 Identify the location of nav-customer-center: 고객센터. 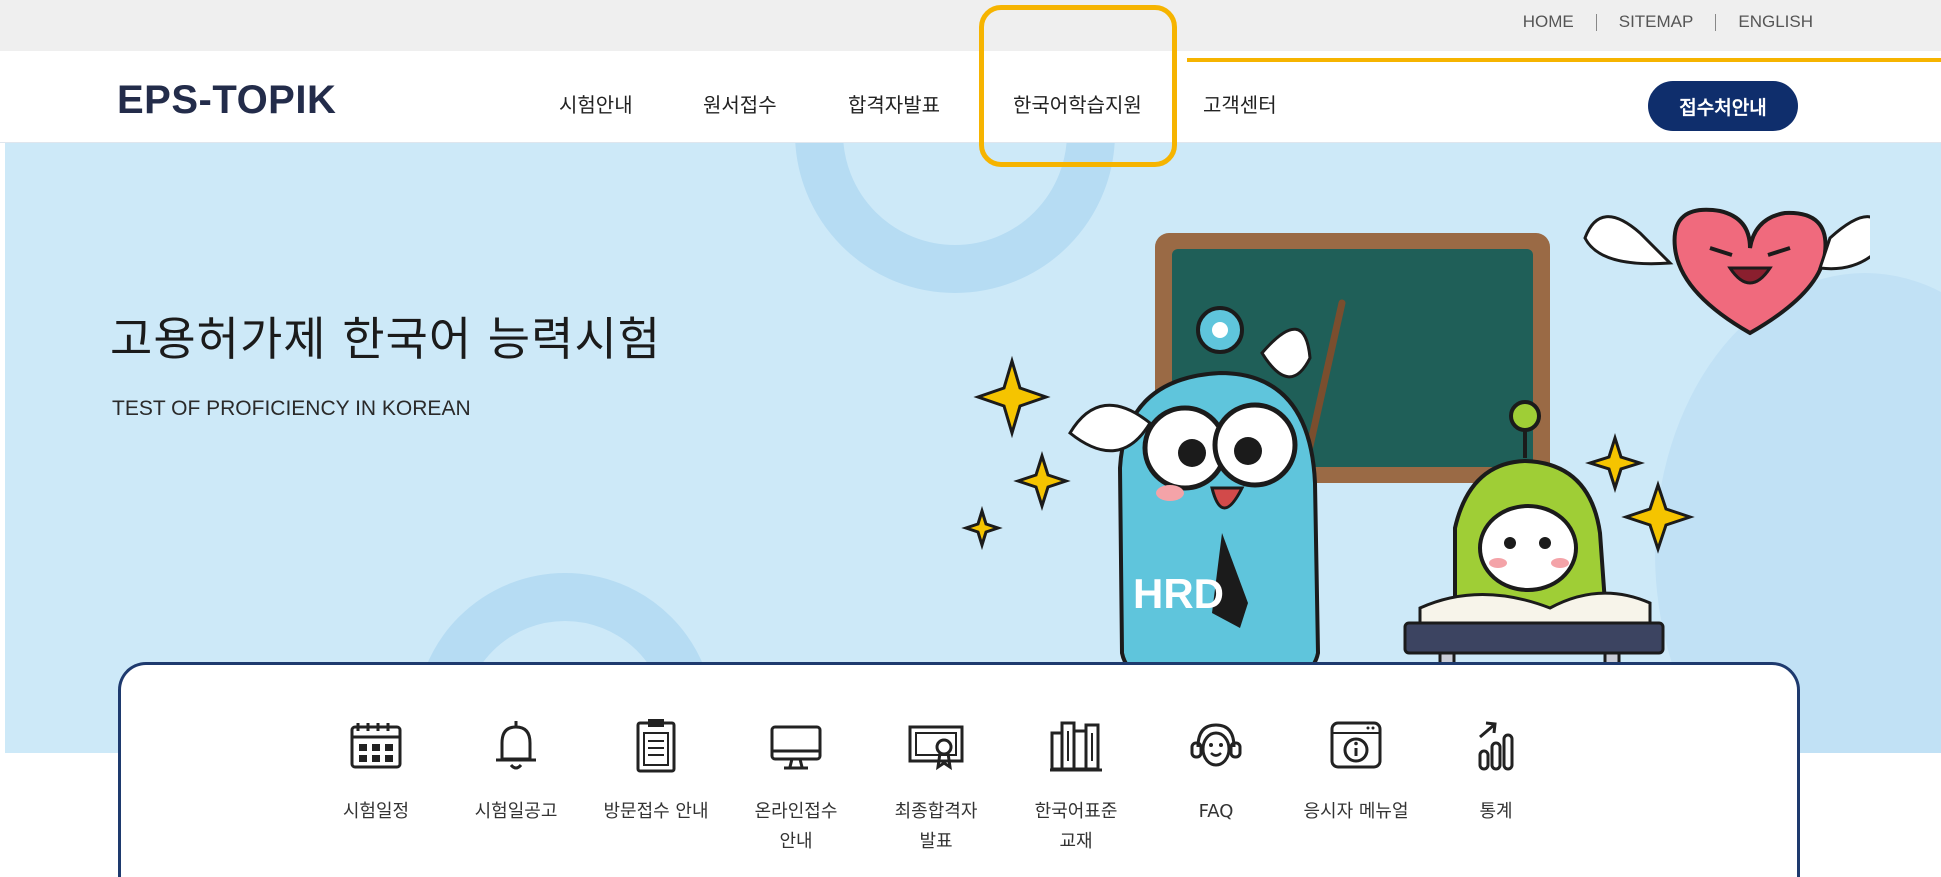
(1240, 103).